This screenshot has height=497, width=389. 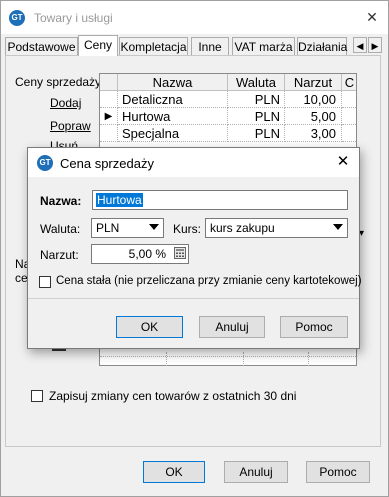 What do you see at coordinates (232, 327) in the screenshot?
I see `dialog-cancel-button: Anuluj` at bounding box center [232, 327].